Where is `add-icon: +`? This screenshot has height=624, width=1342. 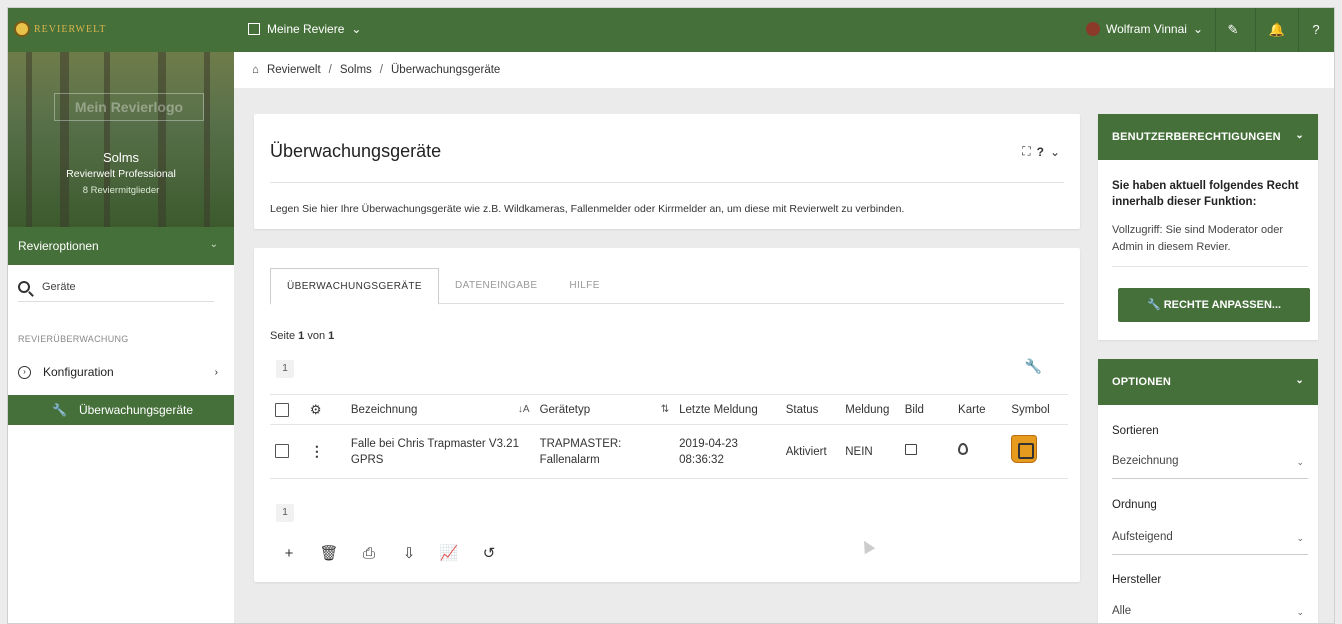 add-icon: + is located at coordinates (289, 553).